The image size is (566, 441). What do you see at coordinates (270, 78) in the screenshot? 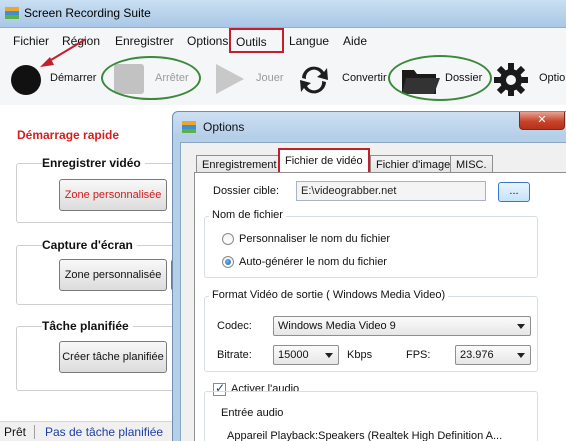
I see `play-label: Jouer` at bounding box center [270, 78].